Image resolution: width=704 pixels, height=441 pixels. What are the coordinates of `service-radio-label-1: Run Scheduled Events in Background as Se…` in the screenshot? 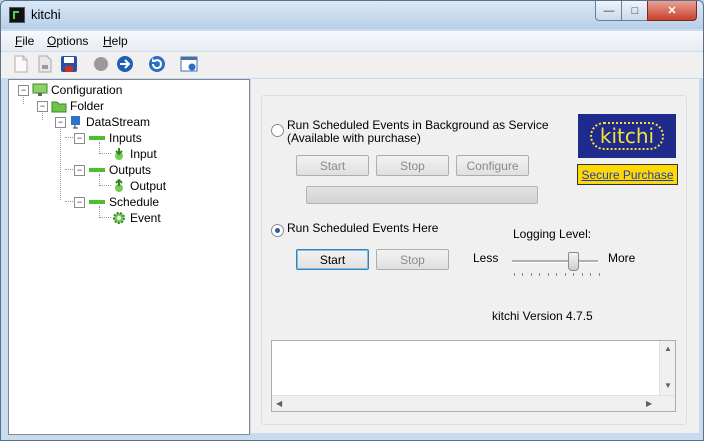 It's located at (418, 125).